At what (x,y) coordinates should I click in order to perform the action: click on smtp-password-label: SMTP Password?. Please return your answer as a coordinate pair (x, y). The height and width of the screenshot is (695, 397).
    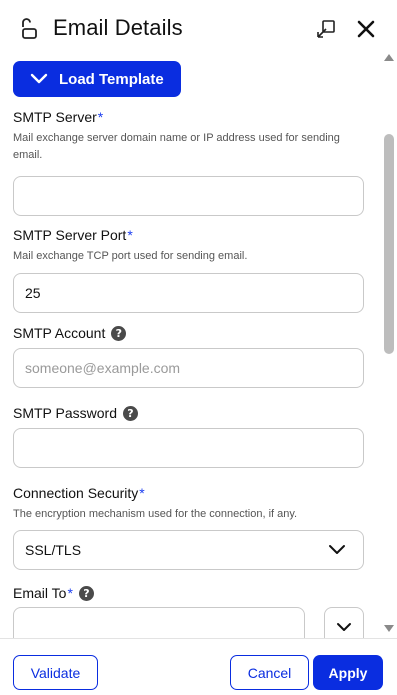
    Looking at the image, I should click on (188, 413).